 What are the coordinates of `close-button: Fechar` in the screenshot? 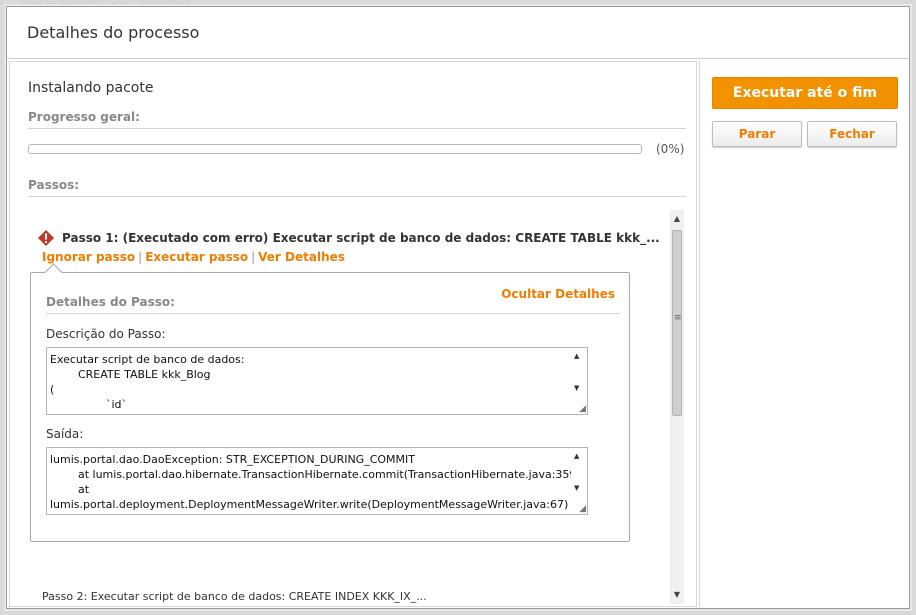 It's located at (852, 134).